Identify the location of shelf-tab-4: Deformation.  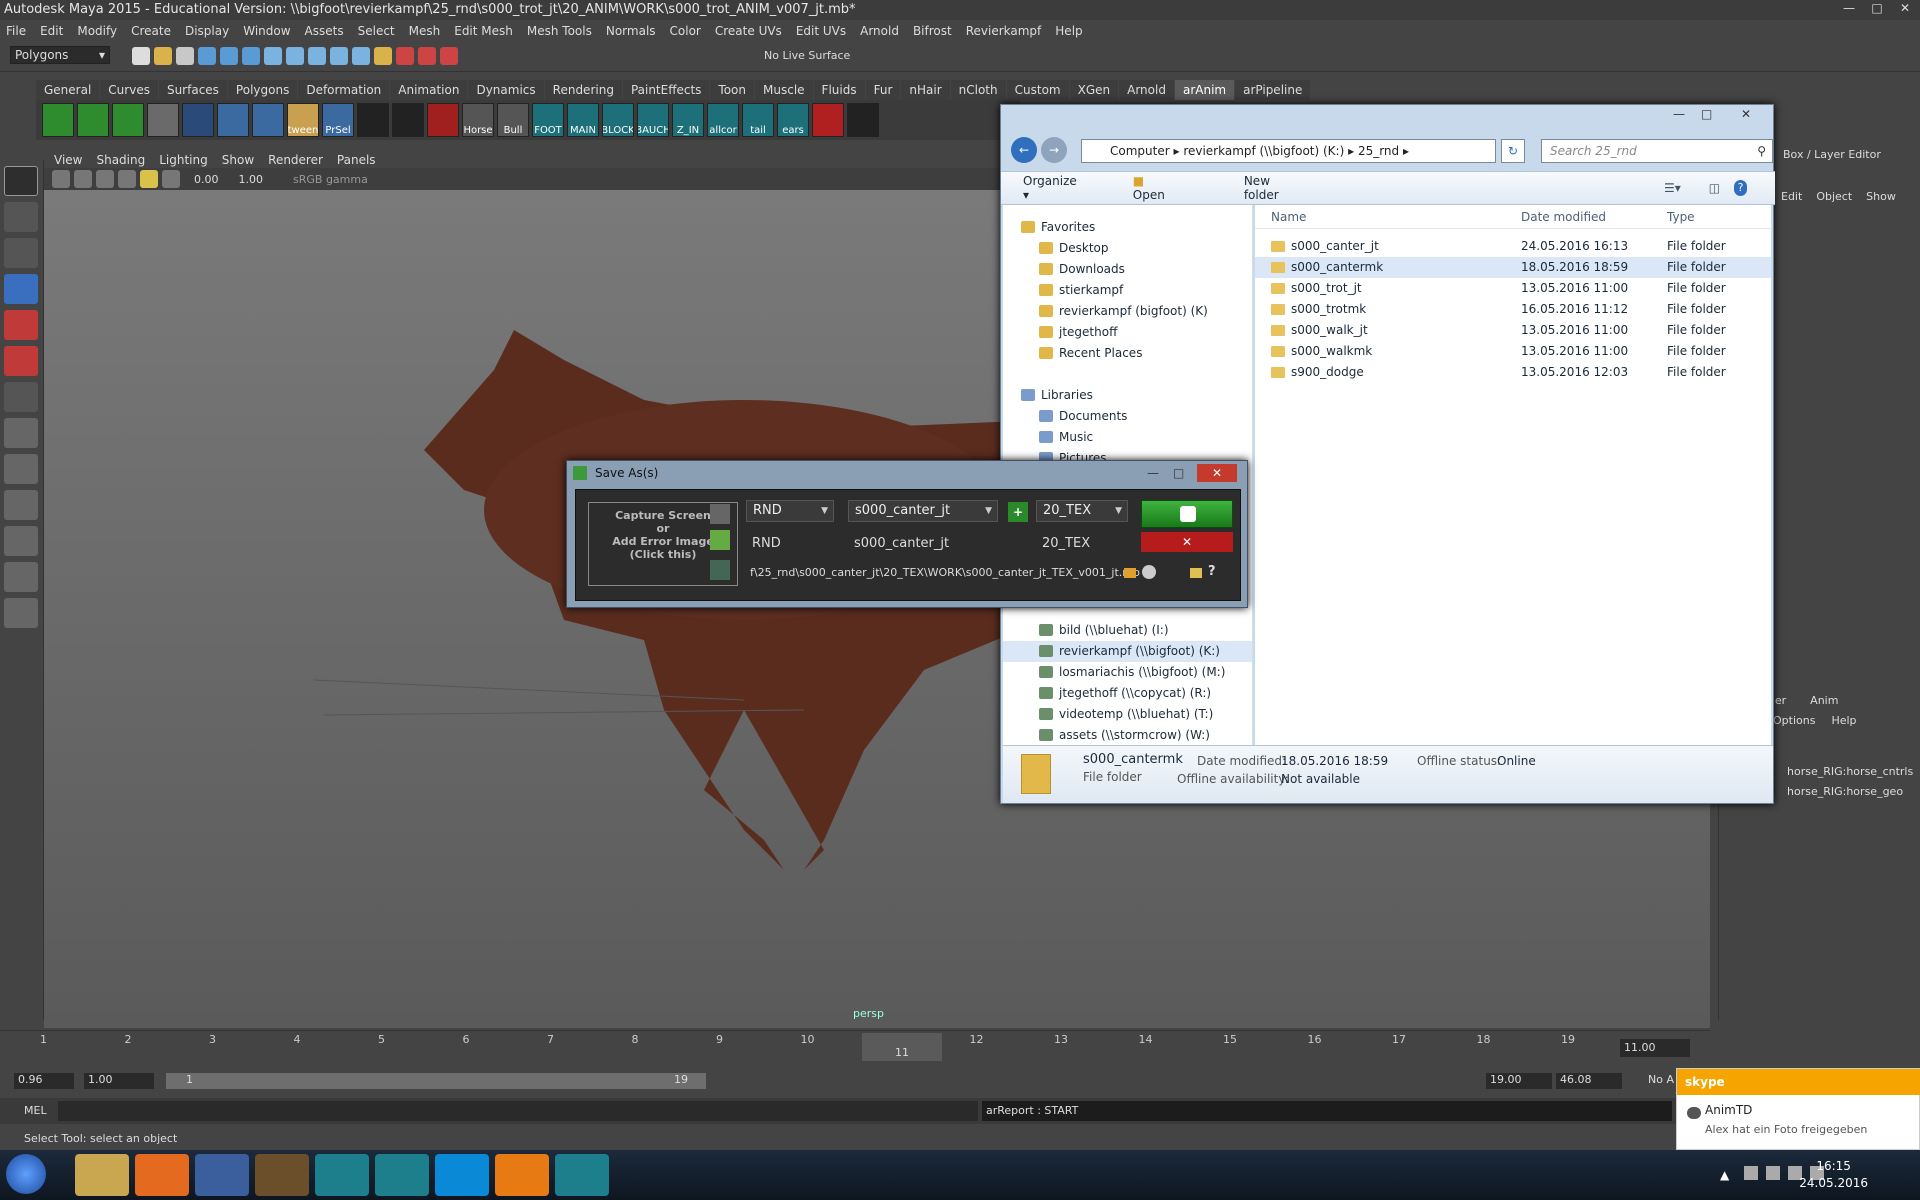
(344, 90).